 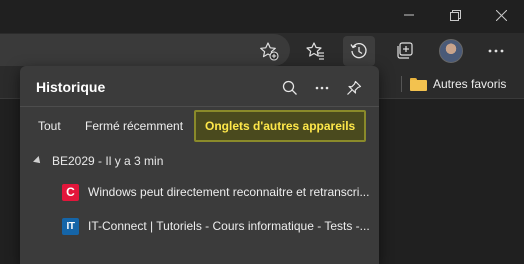 I want to click on collections-button, so click(x=405, y=51).